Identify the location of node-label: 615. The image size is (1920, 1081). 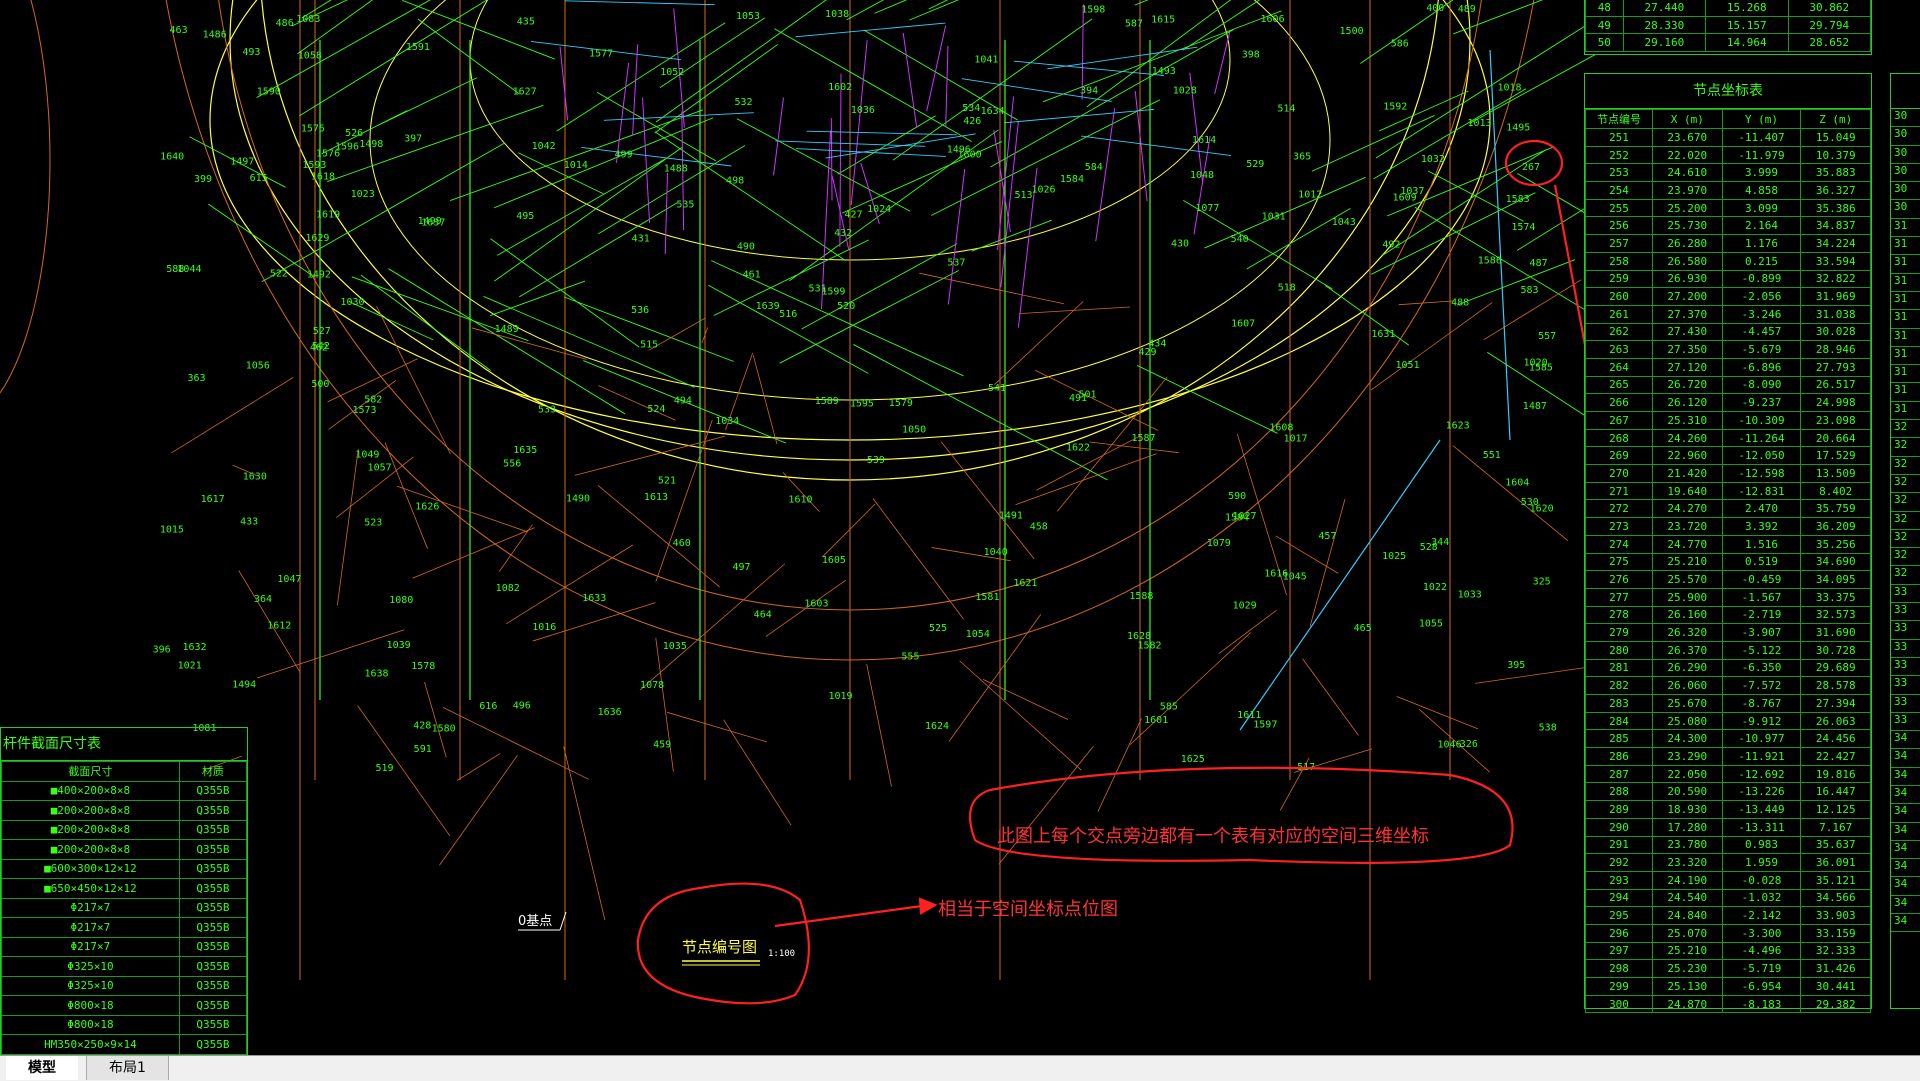
(259, 178).